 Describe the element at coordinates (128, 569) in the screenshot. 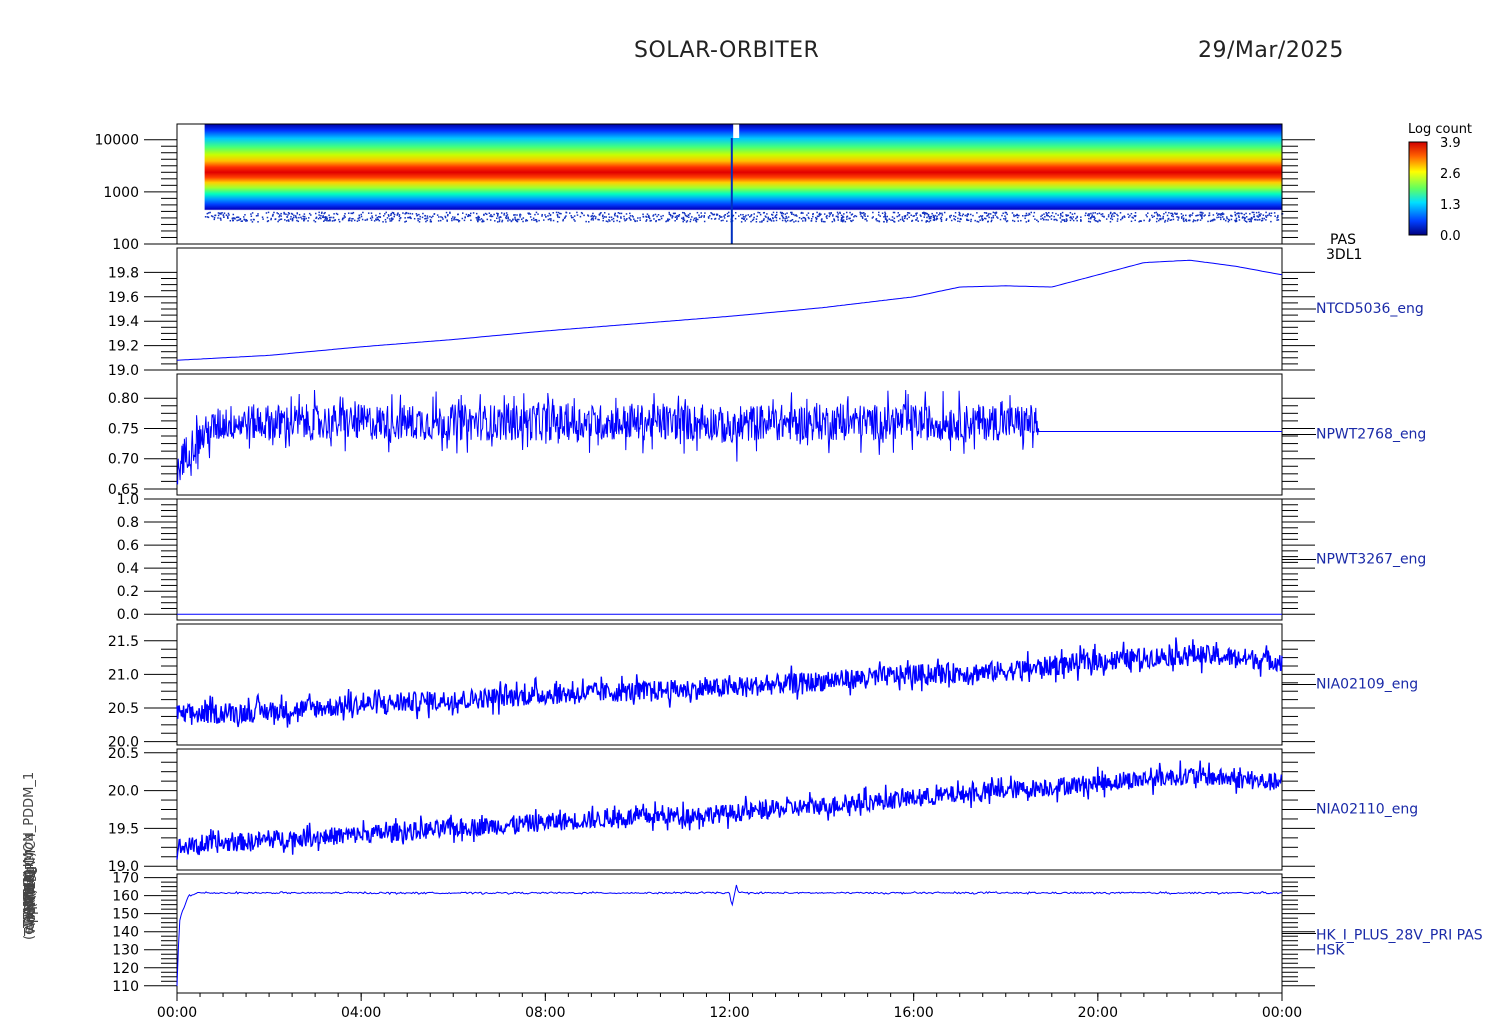

I see `y-tick-label: 0.4` at that location.